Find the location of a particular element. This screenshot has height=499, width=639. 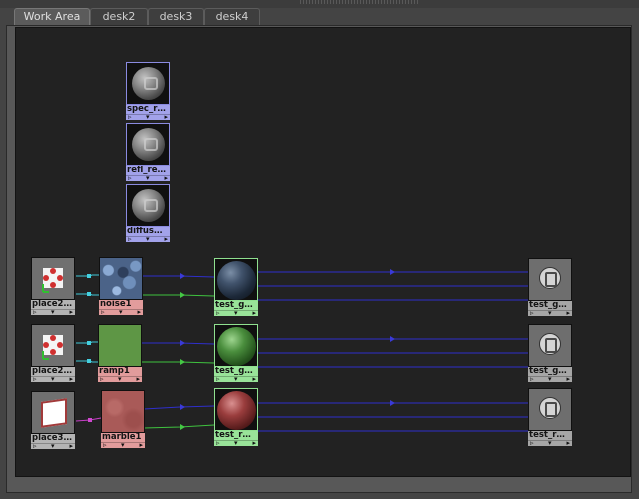

tab-desk4: desk4 is located at coordinates (232, 16).